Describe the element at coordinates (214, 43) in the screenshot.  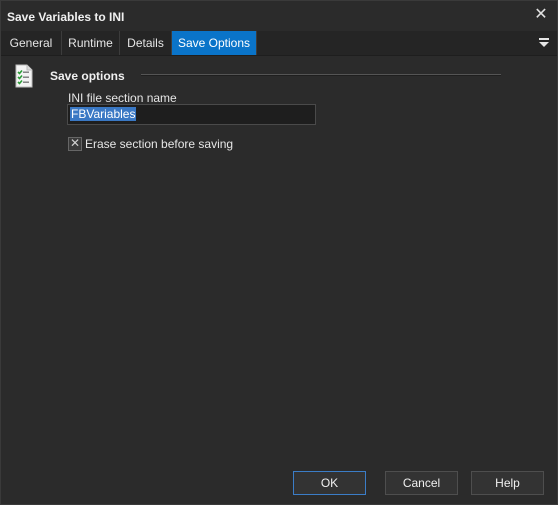
I see `tab-save-options: Save Options` at that location.